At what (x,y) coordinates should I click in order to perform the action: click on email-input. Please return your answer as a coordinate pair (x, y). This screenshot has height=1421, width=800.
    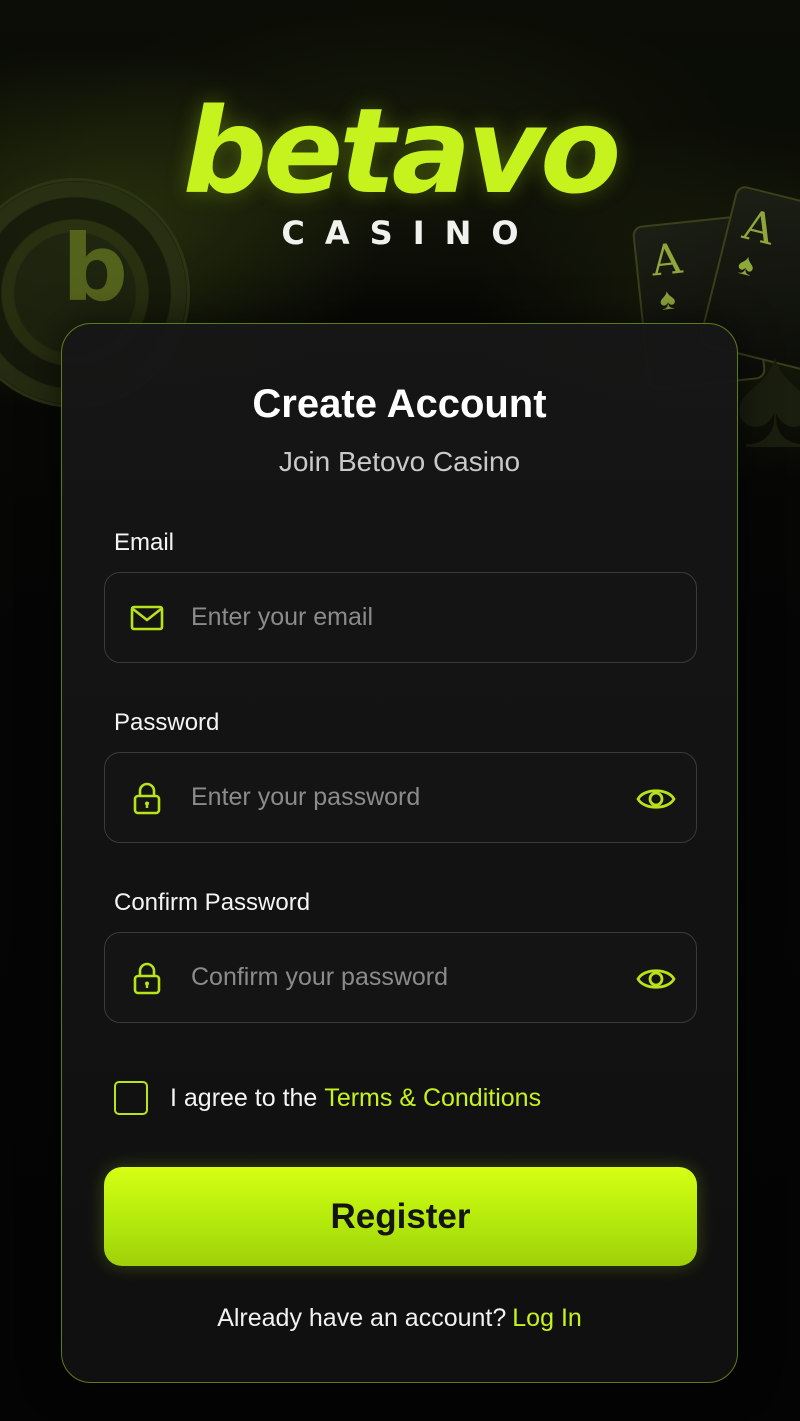
    Looking at the image, I should click on (401, 617).